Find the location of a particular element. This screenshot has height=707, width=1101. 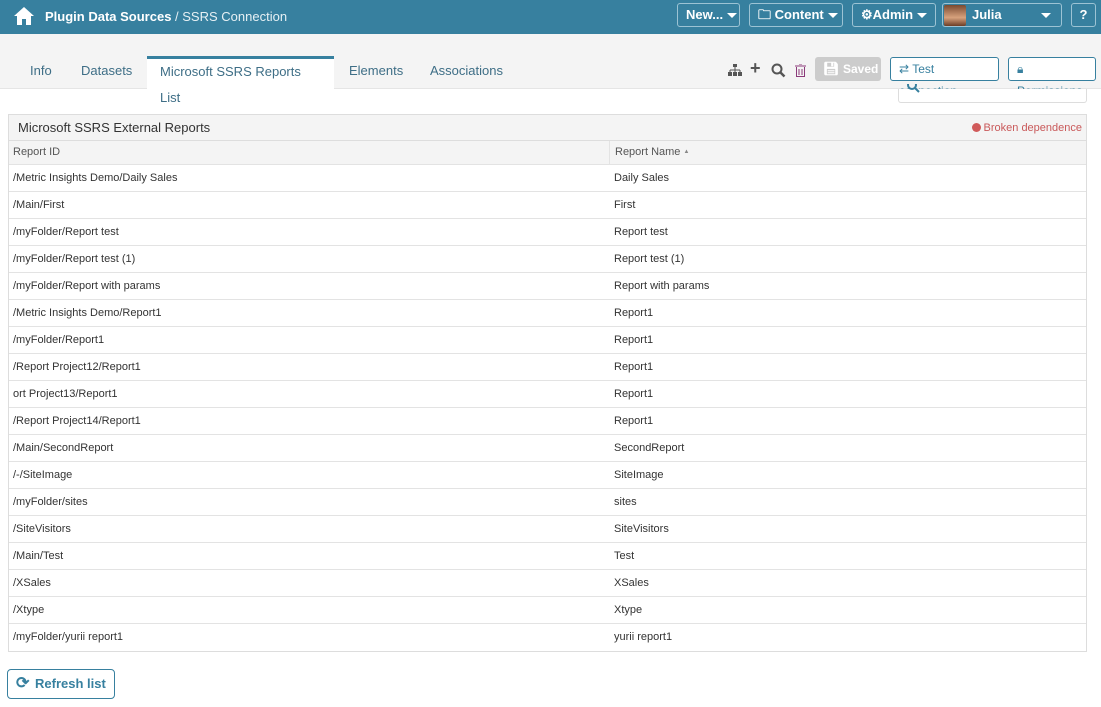

column-header-label: Report Name is located at coordinates (648, 152).